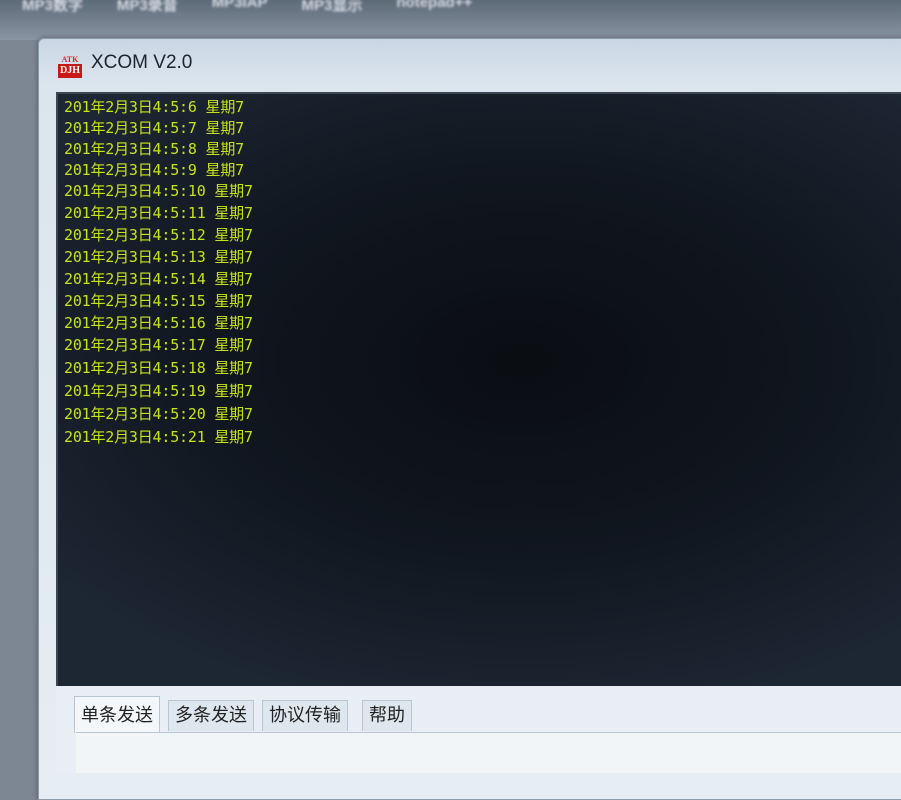 This screenshot has width=901, height=800. Describe the element at coordinates (154, 170) in the screenshot. I see `receive-line: 201年2月3日4:5:9 星期7` at that location.